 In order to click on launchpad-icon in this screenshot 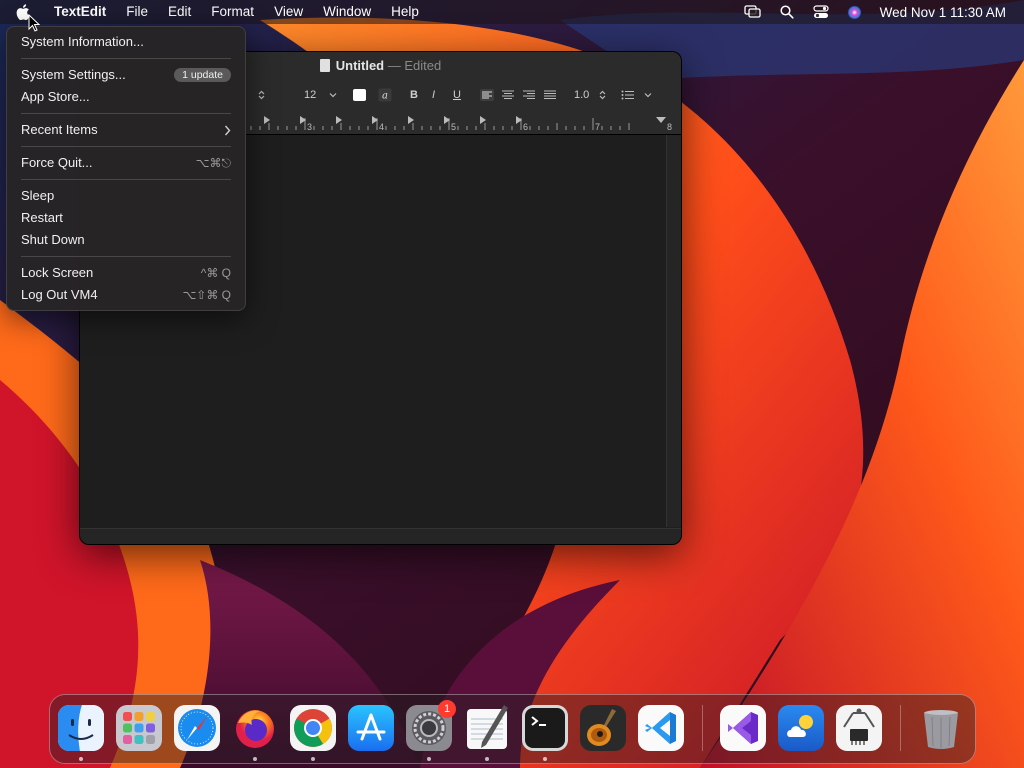, I will do `click(139, 728)`.